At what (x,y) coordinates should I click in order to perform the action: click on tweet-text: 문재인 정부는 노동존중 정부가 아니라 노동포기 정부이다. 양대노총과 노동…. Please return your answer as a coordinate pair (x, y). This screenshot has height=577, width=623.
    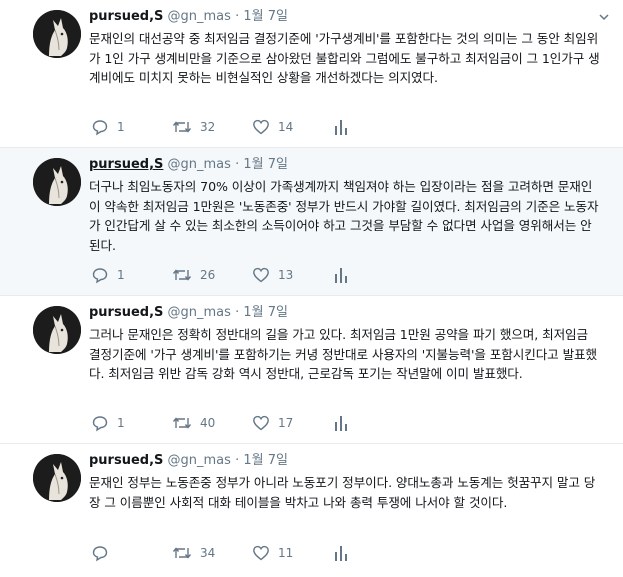
    Looking at the image, I should click on (342, 492).